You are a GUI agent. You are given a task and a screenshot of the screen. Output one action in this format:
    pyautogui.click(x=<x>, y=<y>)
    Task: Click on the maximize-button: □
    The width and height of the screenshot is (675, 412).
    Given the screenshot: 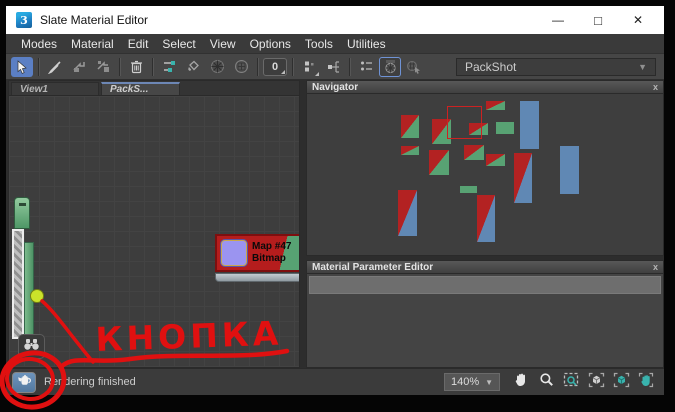 What is the action you would take?
    pyautogui.click(x=598, y=20)
    